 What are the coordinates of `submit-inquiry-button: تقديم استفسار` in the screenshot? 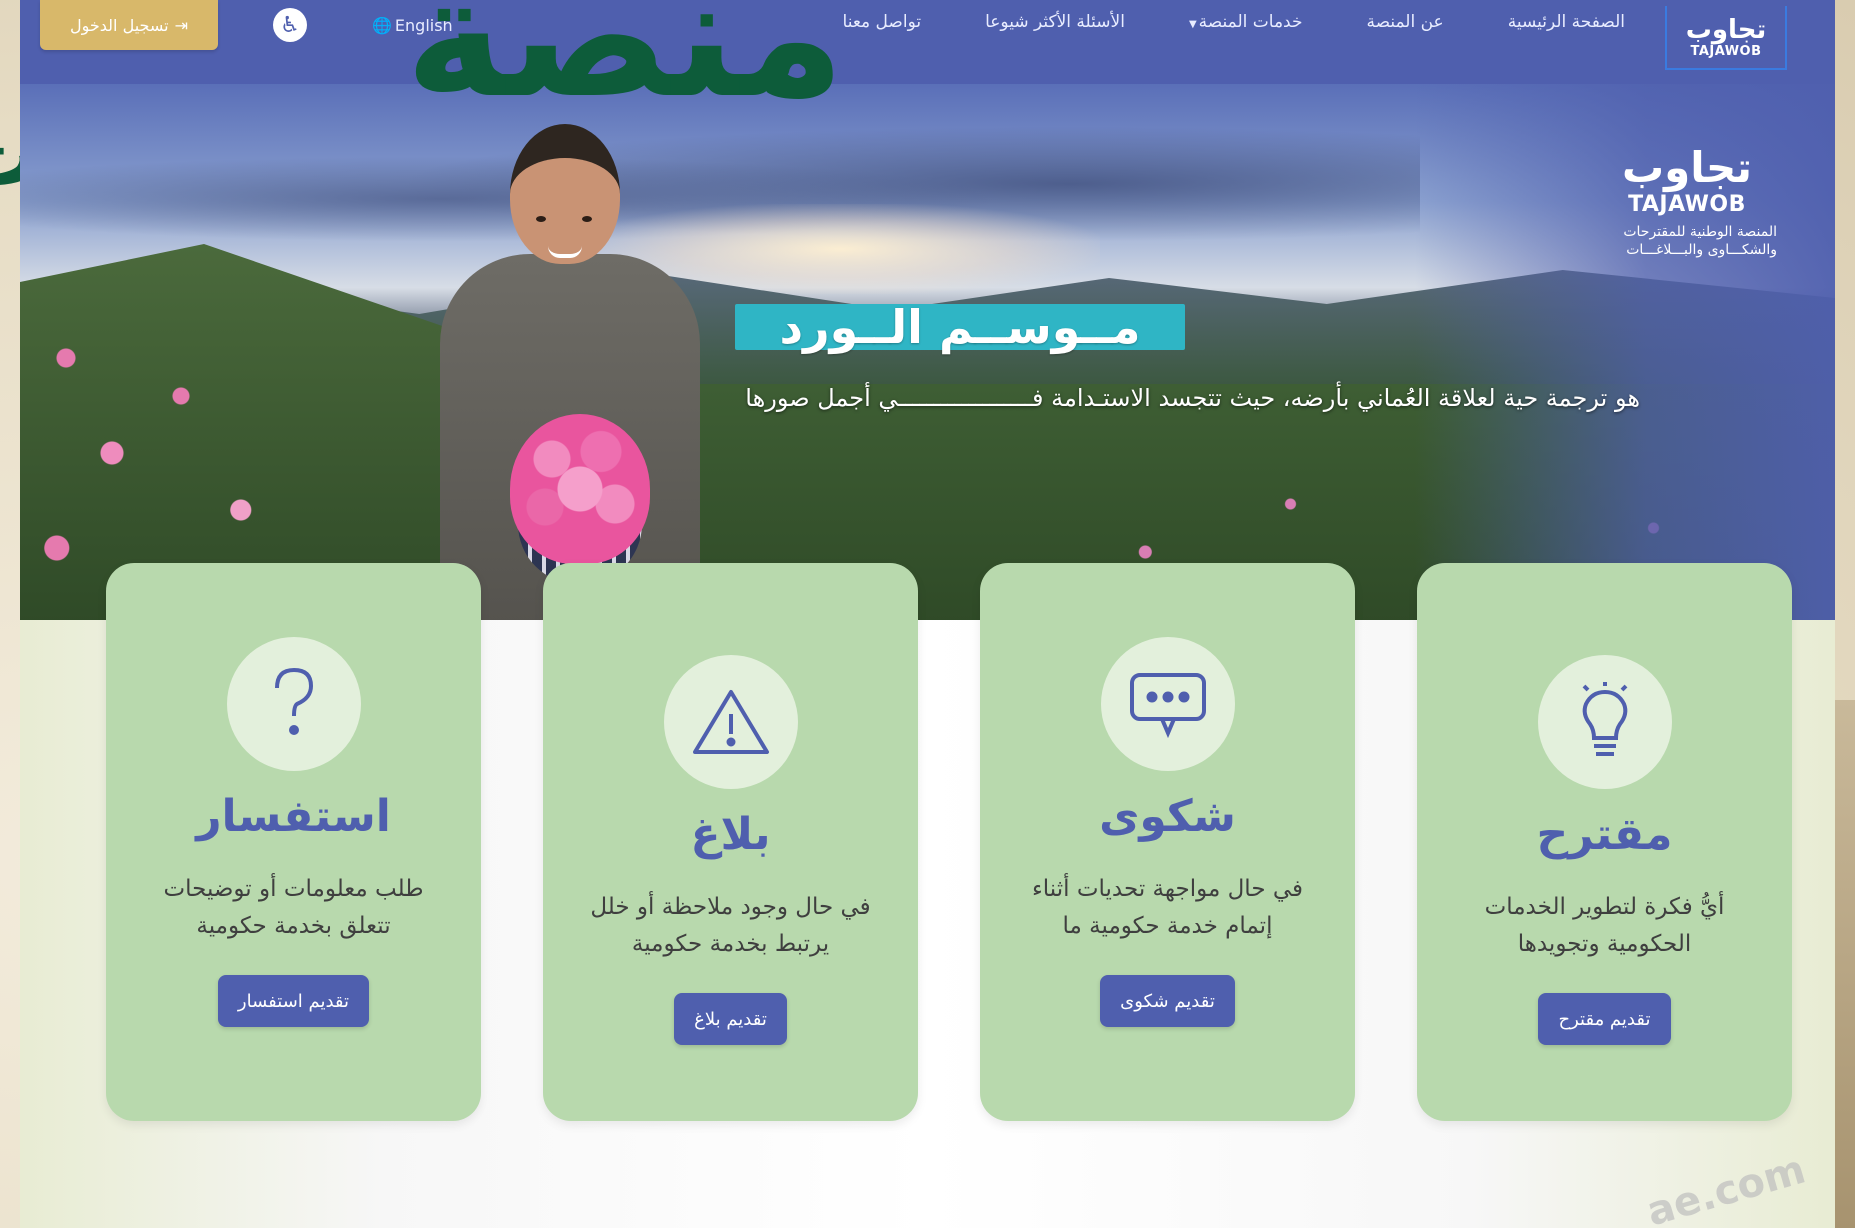 It's located at (293, 1001).